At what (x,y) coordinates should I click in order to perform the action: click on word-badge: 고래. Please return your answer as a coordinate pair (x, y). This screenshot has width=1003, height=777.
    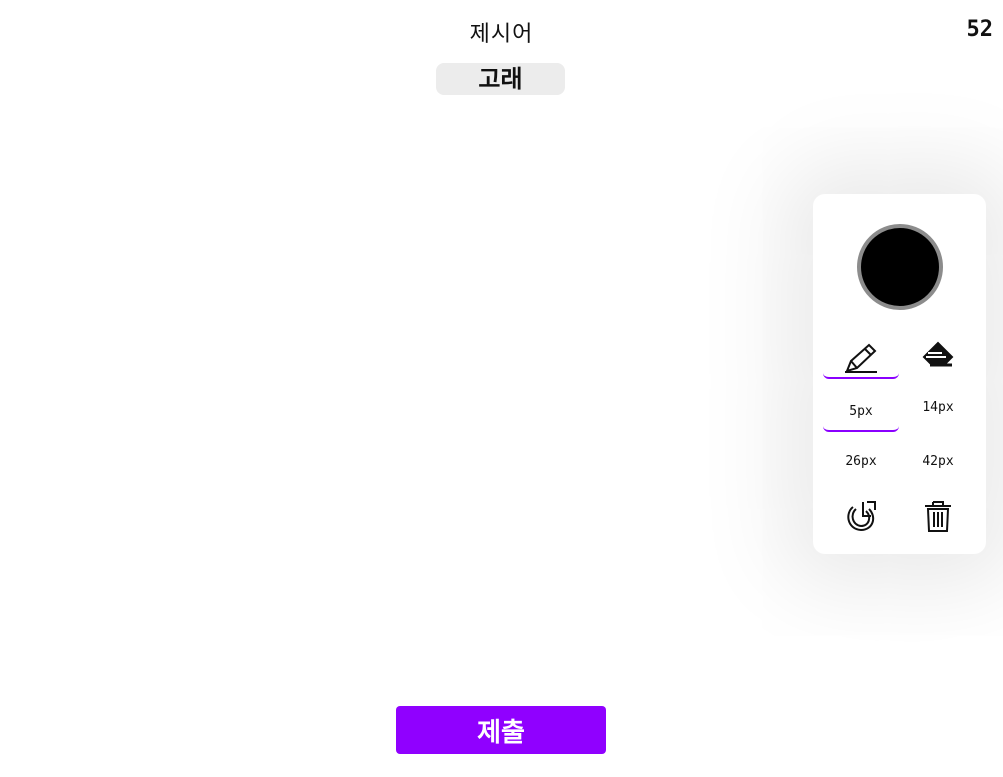
    Looking at the image, I should click on (500, 79).